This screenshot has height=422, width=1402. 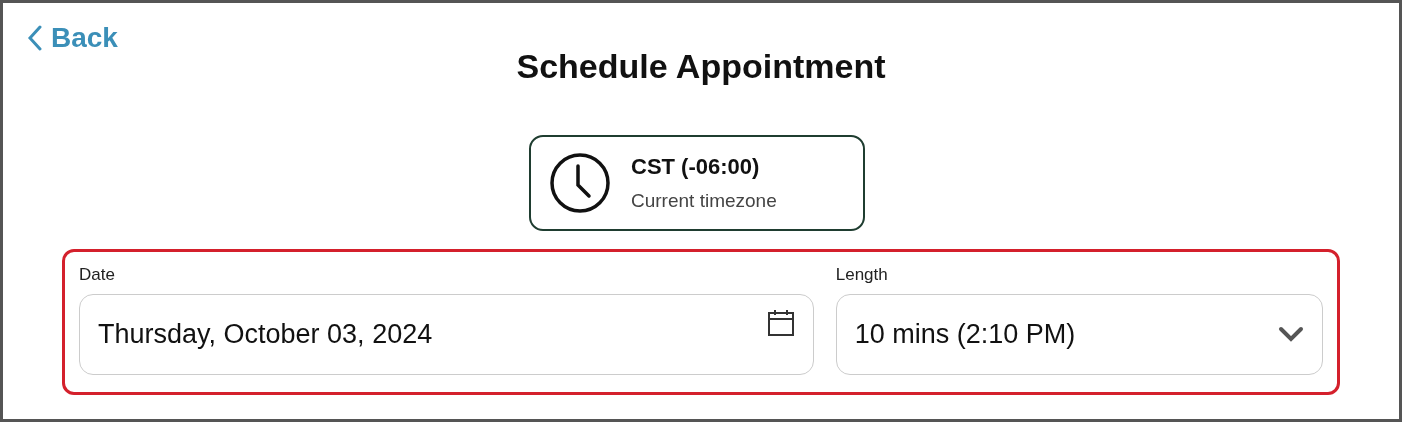 What do you see at coordinates (580, 183) in the screenshot?
I see `clock-icon` at bounding box center [580, 183].